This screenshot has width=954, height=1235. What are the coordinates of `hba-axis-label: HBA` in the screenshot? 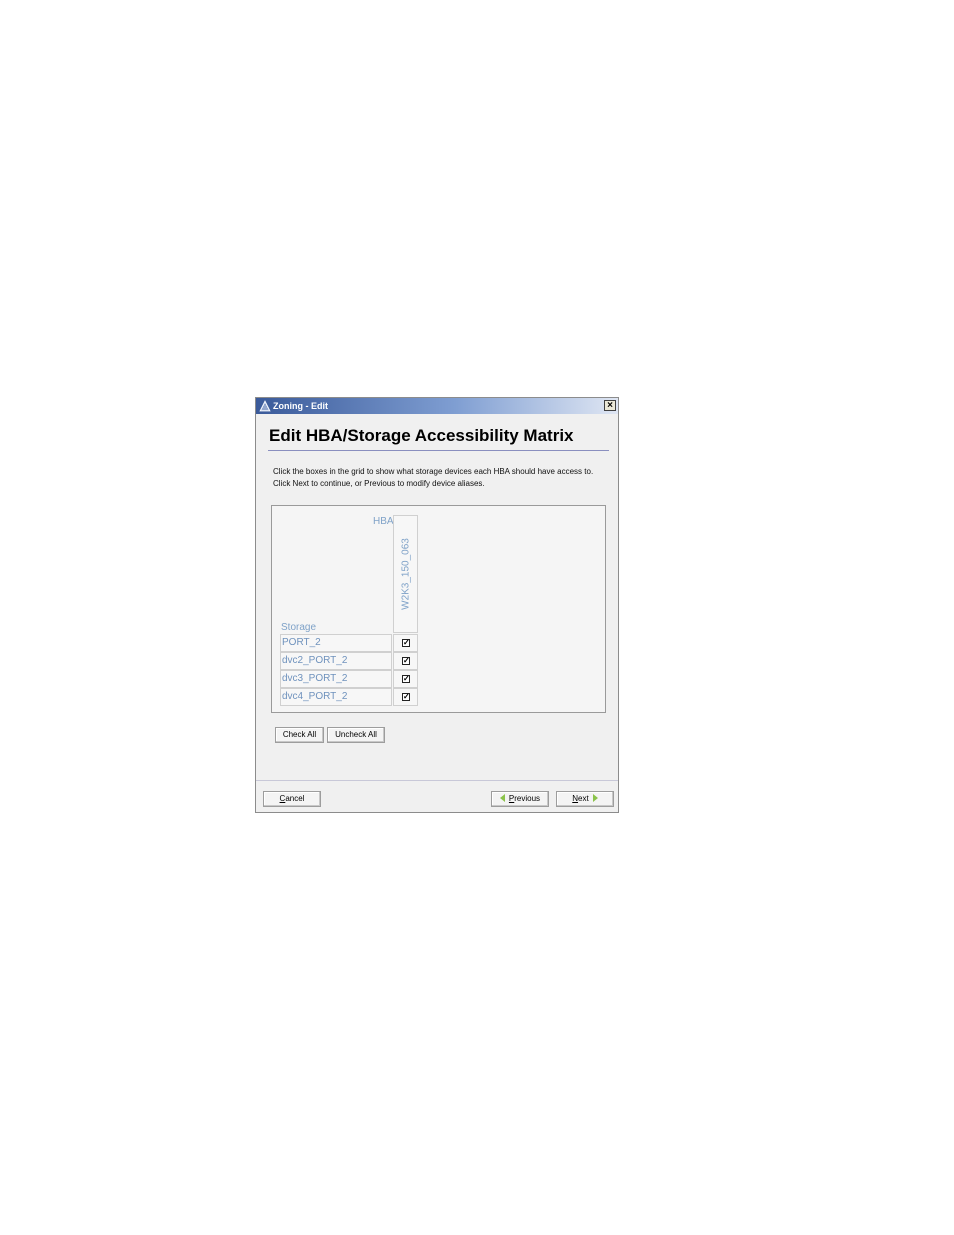 It's located at (383, 521).